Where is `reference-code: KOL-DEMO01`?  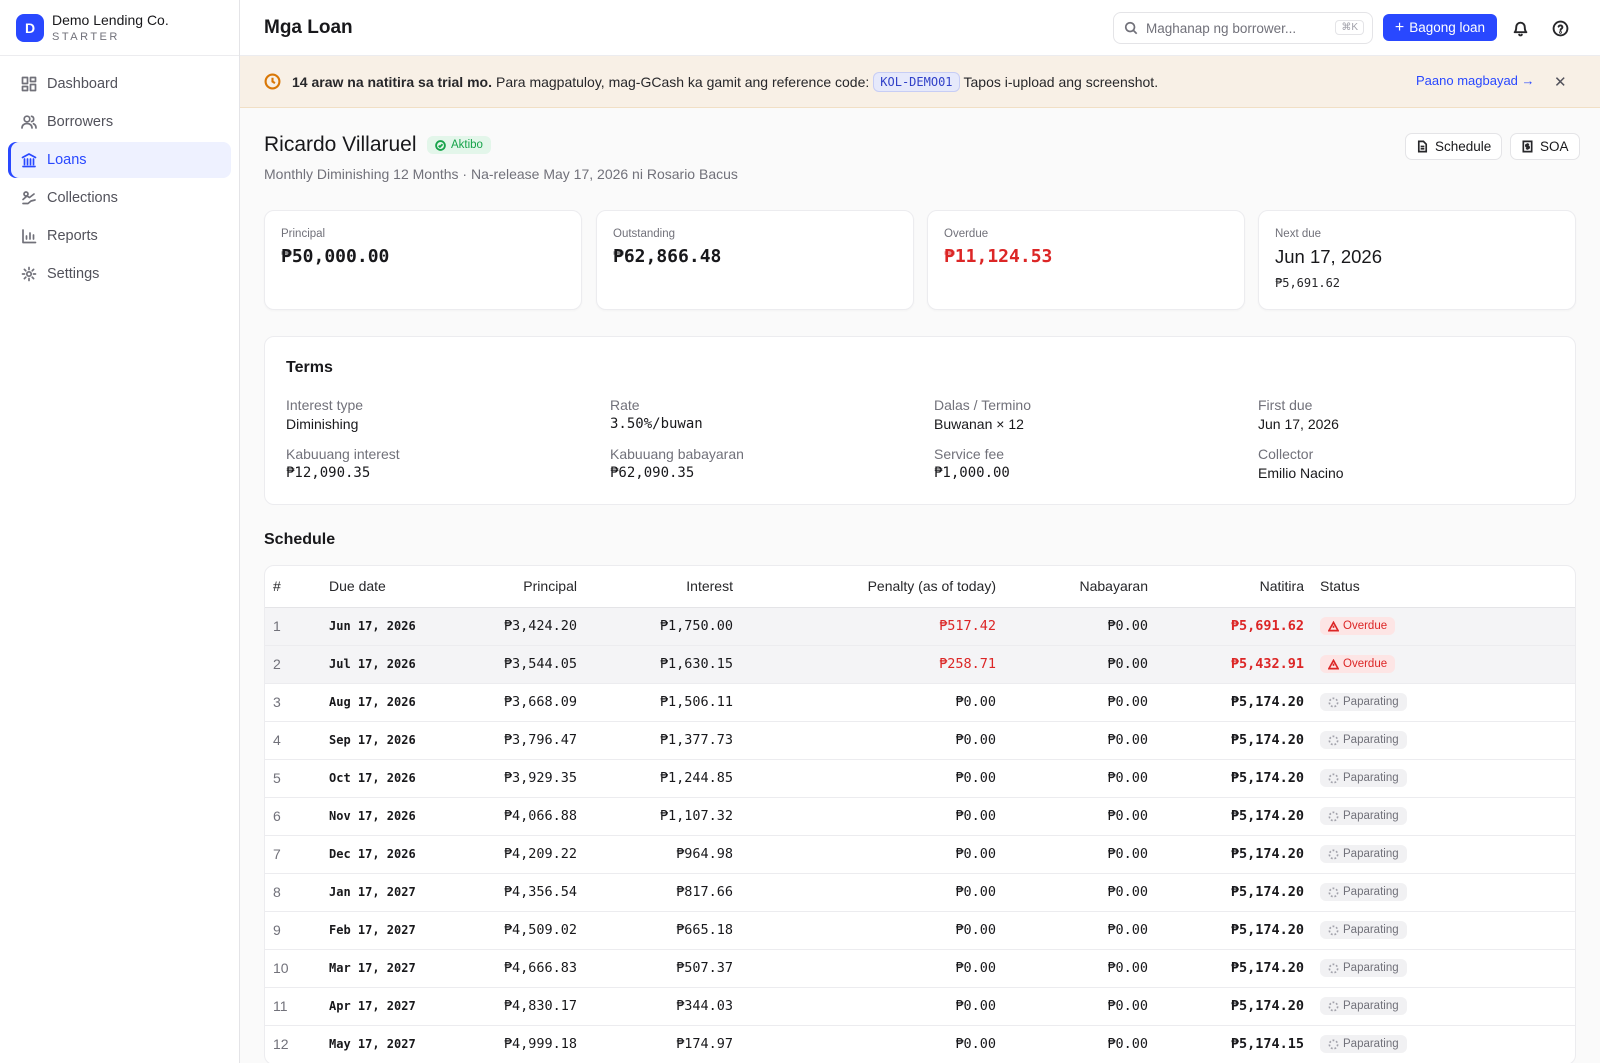 reference-code: KOL-DEMO01 is located at coordinates (916, 81).